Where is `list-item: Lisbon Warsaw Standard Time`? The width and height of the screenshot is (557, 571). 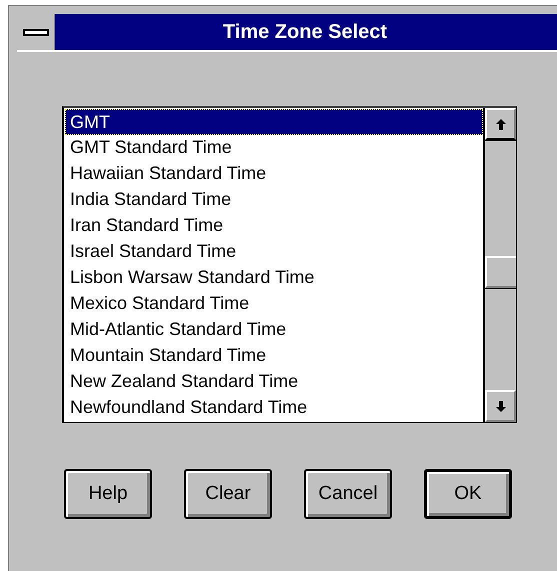
list-item: Lisbon Warsaw Standard Time is located at coordinates (274, 278).